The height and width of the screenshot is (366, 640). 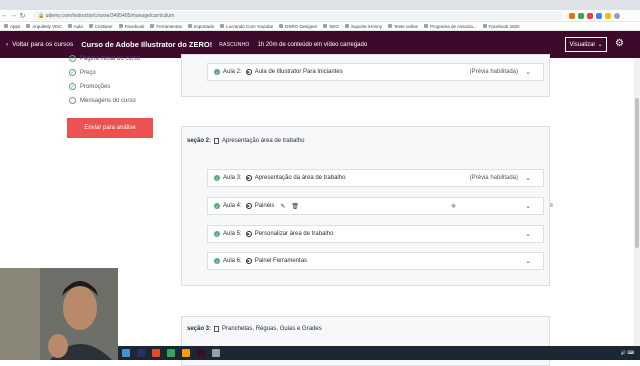 I want to click on sidebar-item-messages: Mensagens do curso, so click(x=102, y=100).